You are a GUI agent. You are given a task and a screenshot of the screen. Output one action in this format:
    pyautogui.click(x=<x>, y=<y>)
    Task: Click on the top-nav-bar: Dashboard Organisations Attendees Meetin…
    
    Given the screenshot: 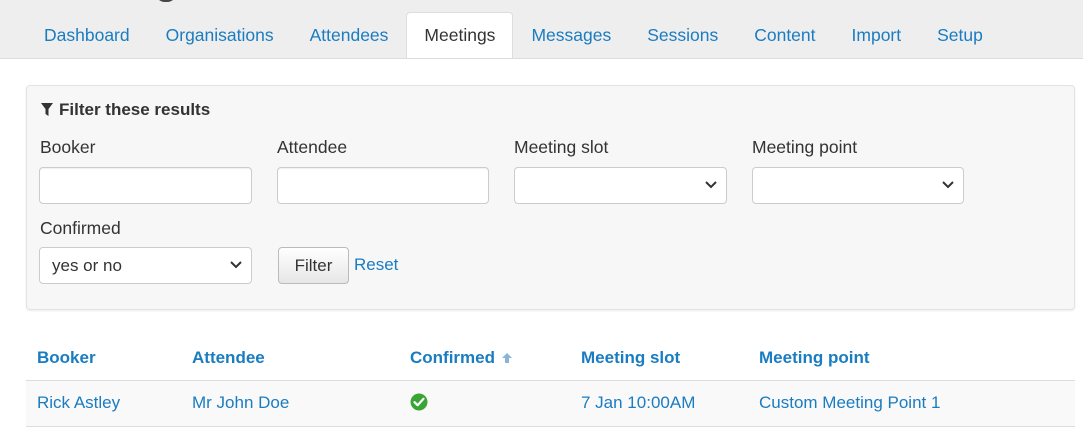 What is the action you would take?
    pyautogui.click(x=541, y=29)
    